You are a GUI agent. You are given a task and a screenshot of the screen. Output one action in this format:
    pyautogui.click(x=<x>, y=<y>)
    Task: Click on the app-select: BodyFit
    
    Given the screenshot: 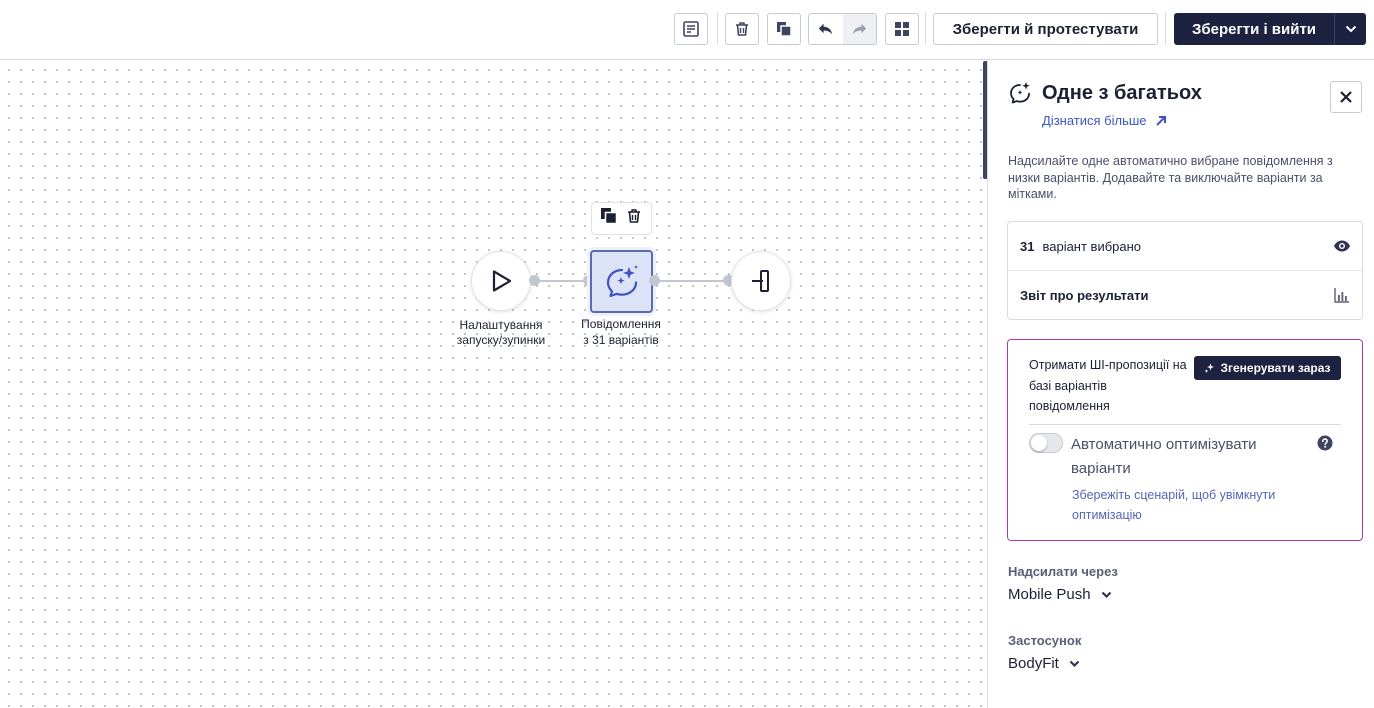 What is the action you would take?
    pyautogui.click(x=1044, y=663)
    